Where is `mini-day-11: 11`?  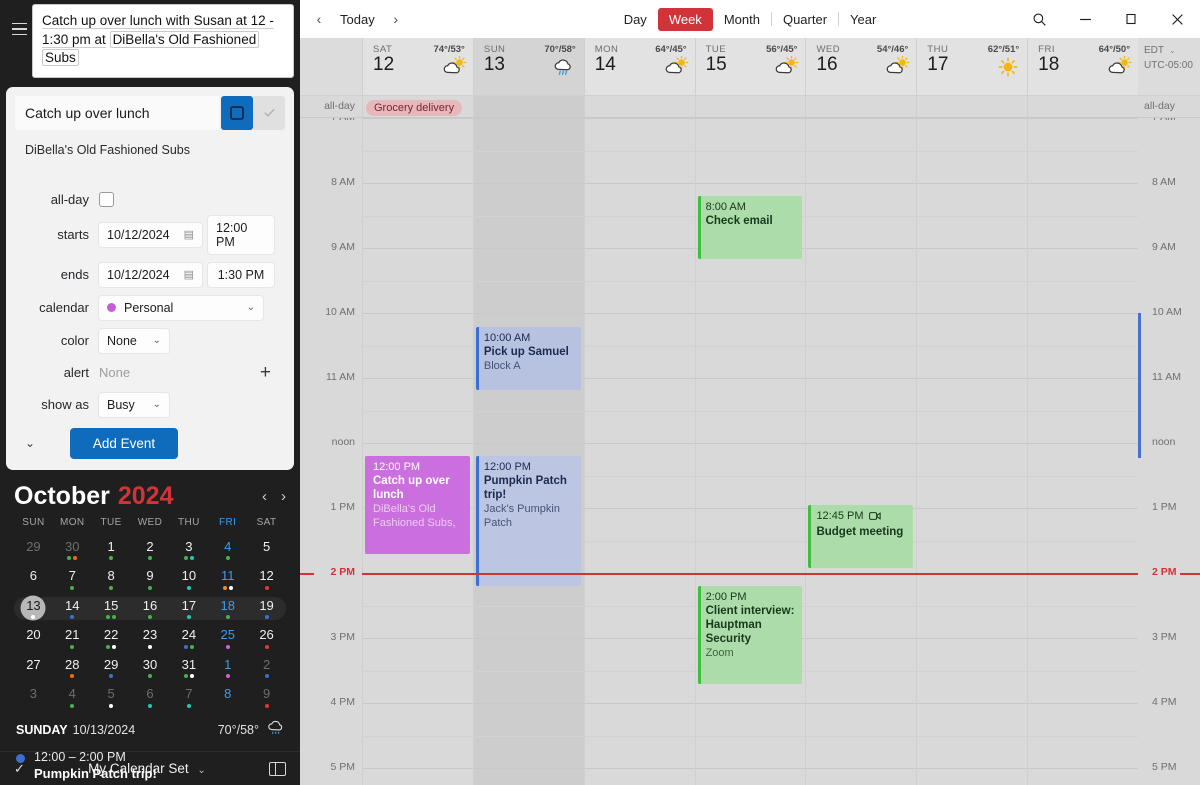
mini-day-11: 11 is located at coordinates (227, 579).